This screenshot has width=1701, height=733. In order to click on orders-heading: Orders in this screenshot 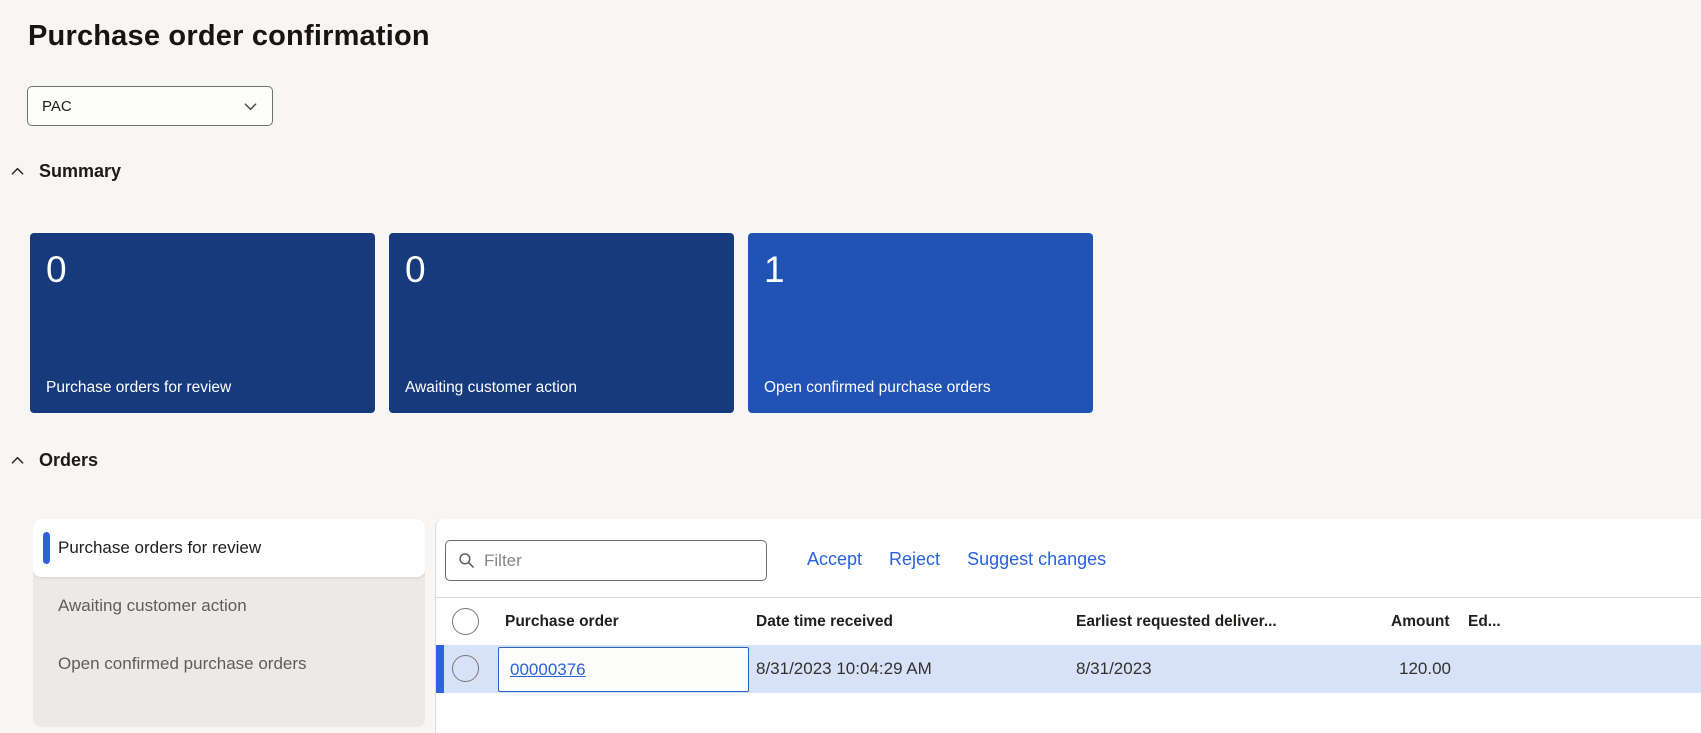, I will do `click(69, 460)`.